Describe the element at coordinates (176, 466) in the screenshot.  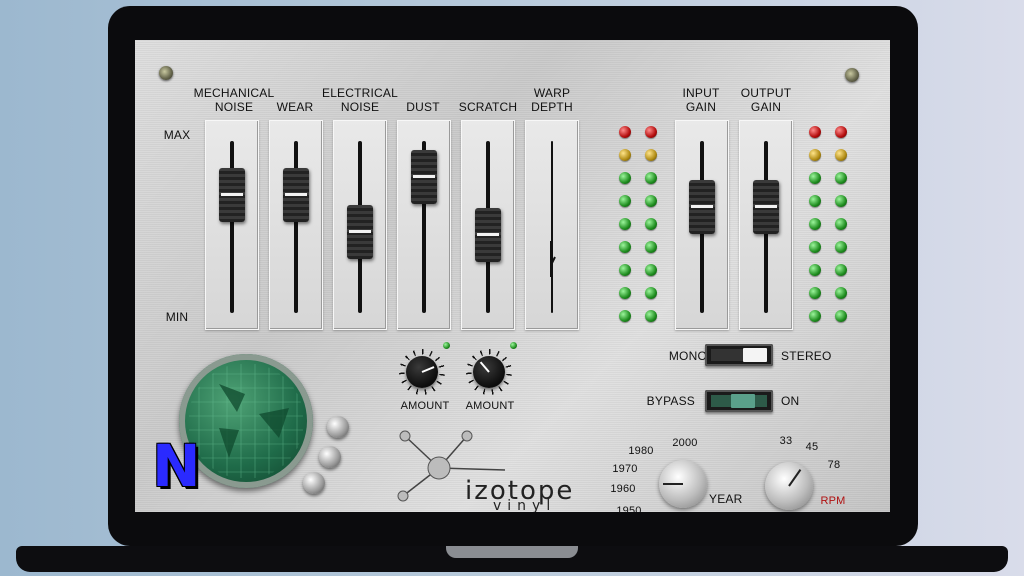
I see `channel-logo: N` at that location.